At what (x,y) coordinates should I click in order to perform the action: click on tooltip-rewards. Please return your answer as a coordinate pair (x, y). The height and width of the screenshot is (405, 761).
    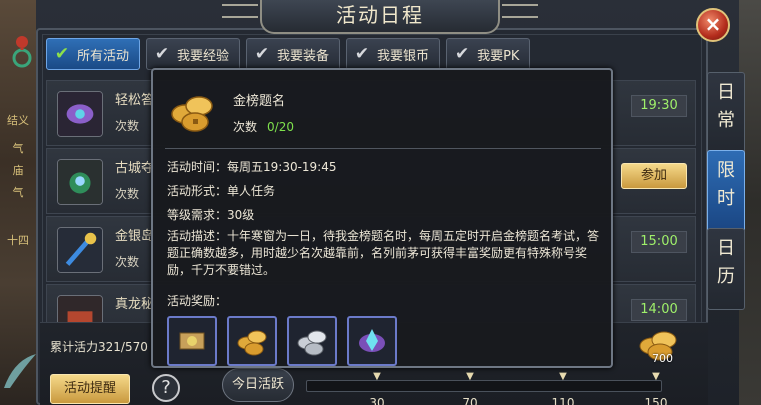
    Looking at the image, I should click on (282, 341).